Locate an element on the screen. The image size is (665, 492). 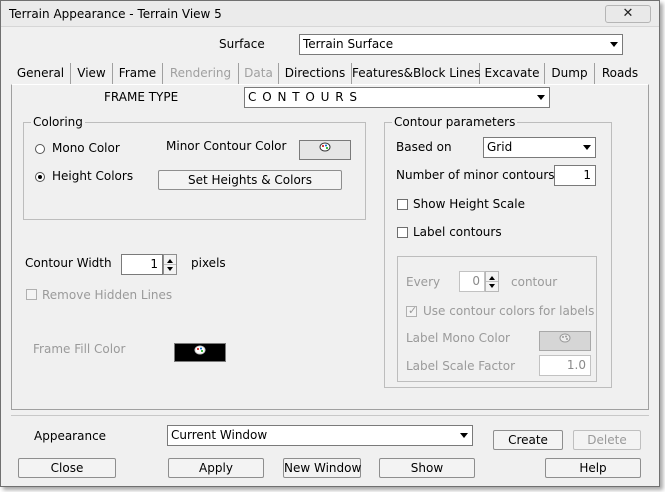
coloring-group-label: Coloring is located at coordinates (58, 122).